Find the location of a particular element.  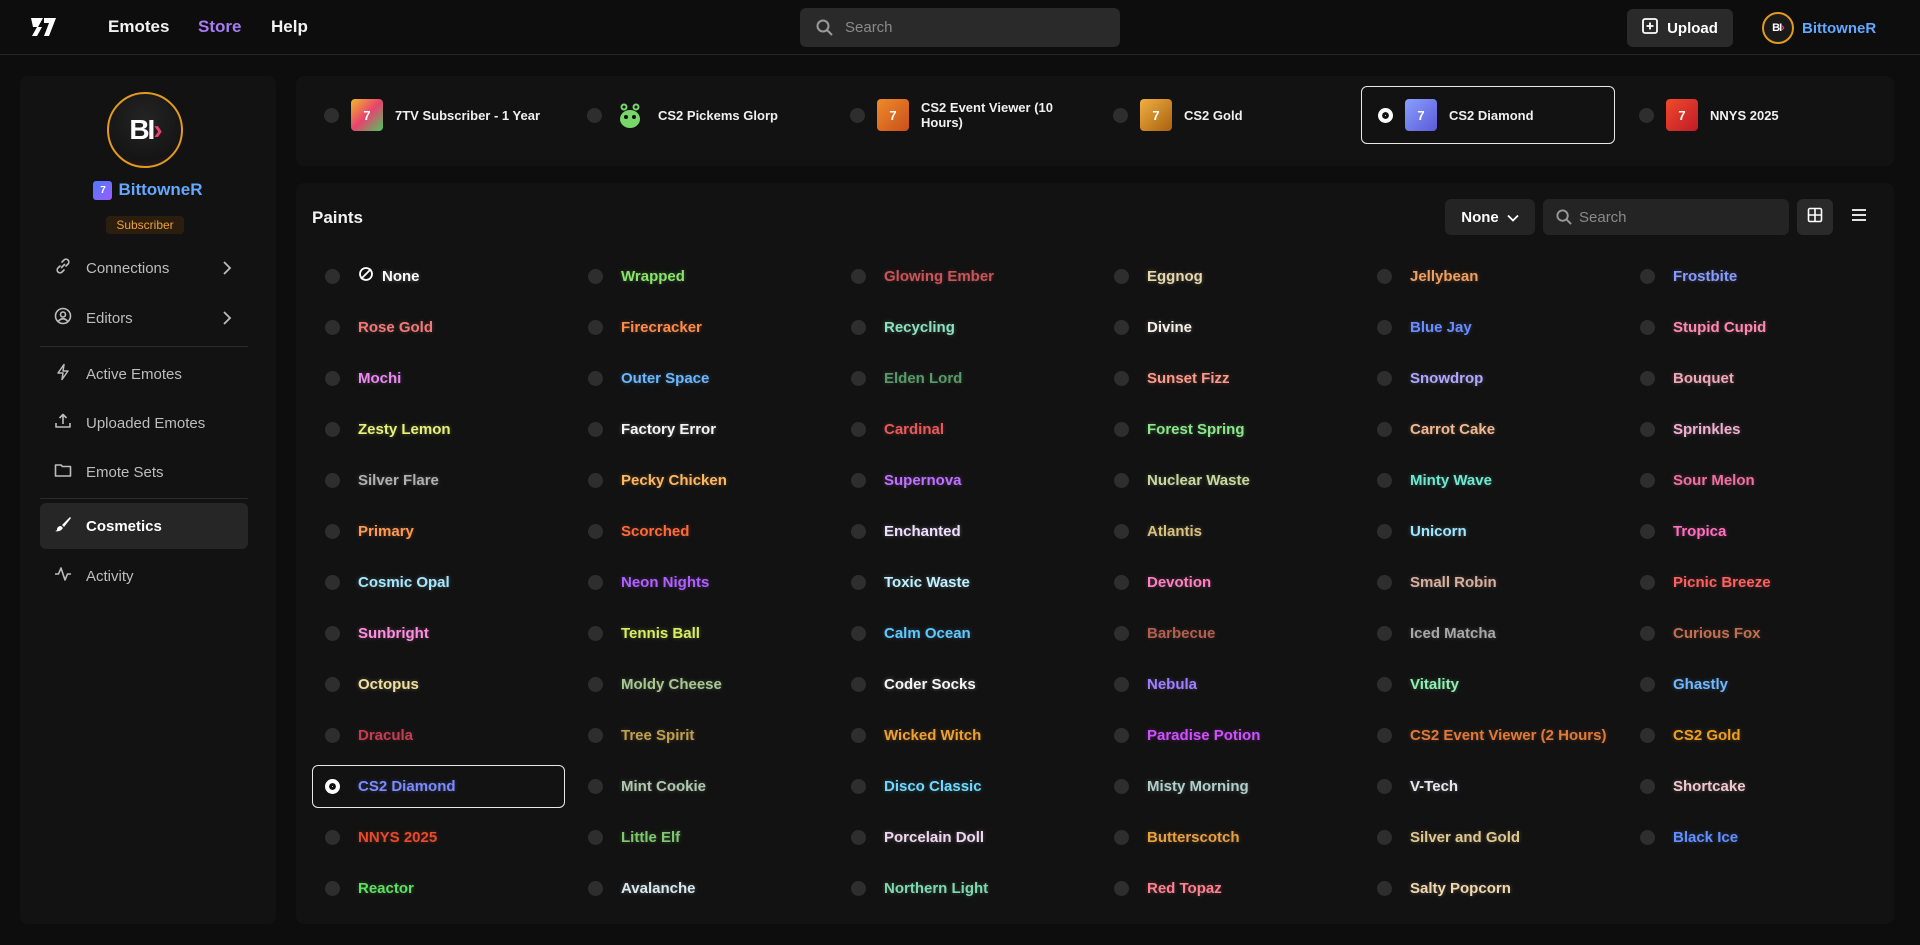

paint-option: Atlantis is located at coordinates (1227, 531).